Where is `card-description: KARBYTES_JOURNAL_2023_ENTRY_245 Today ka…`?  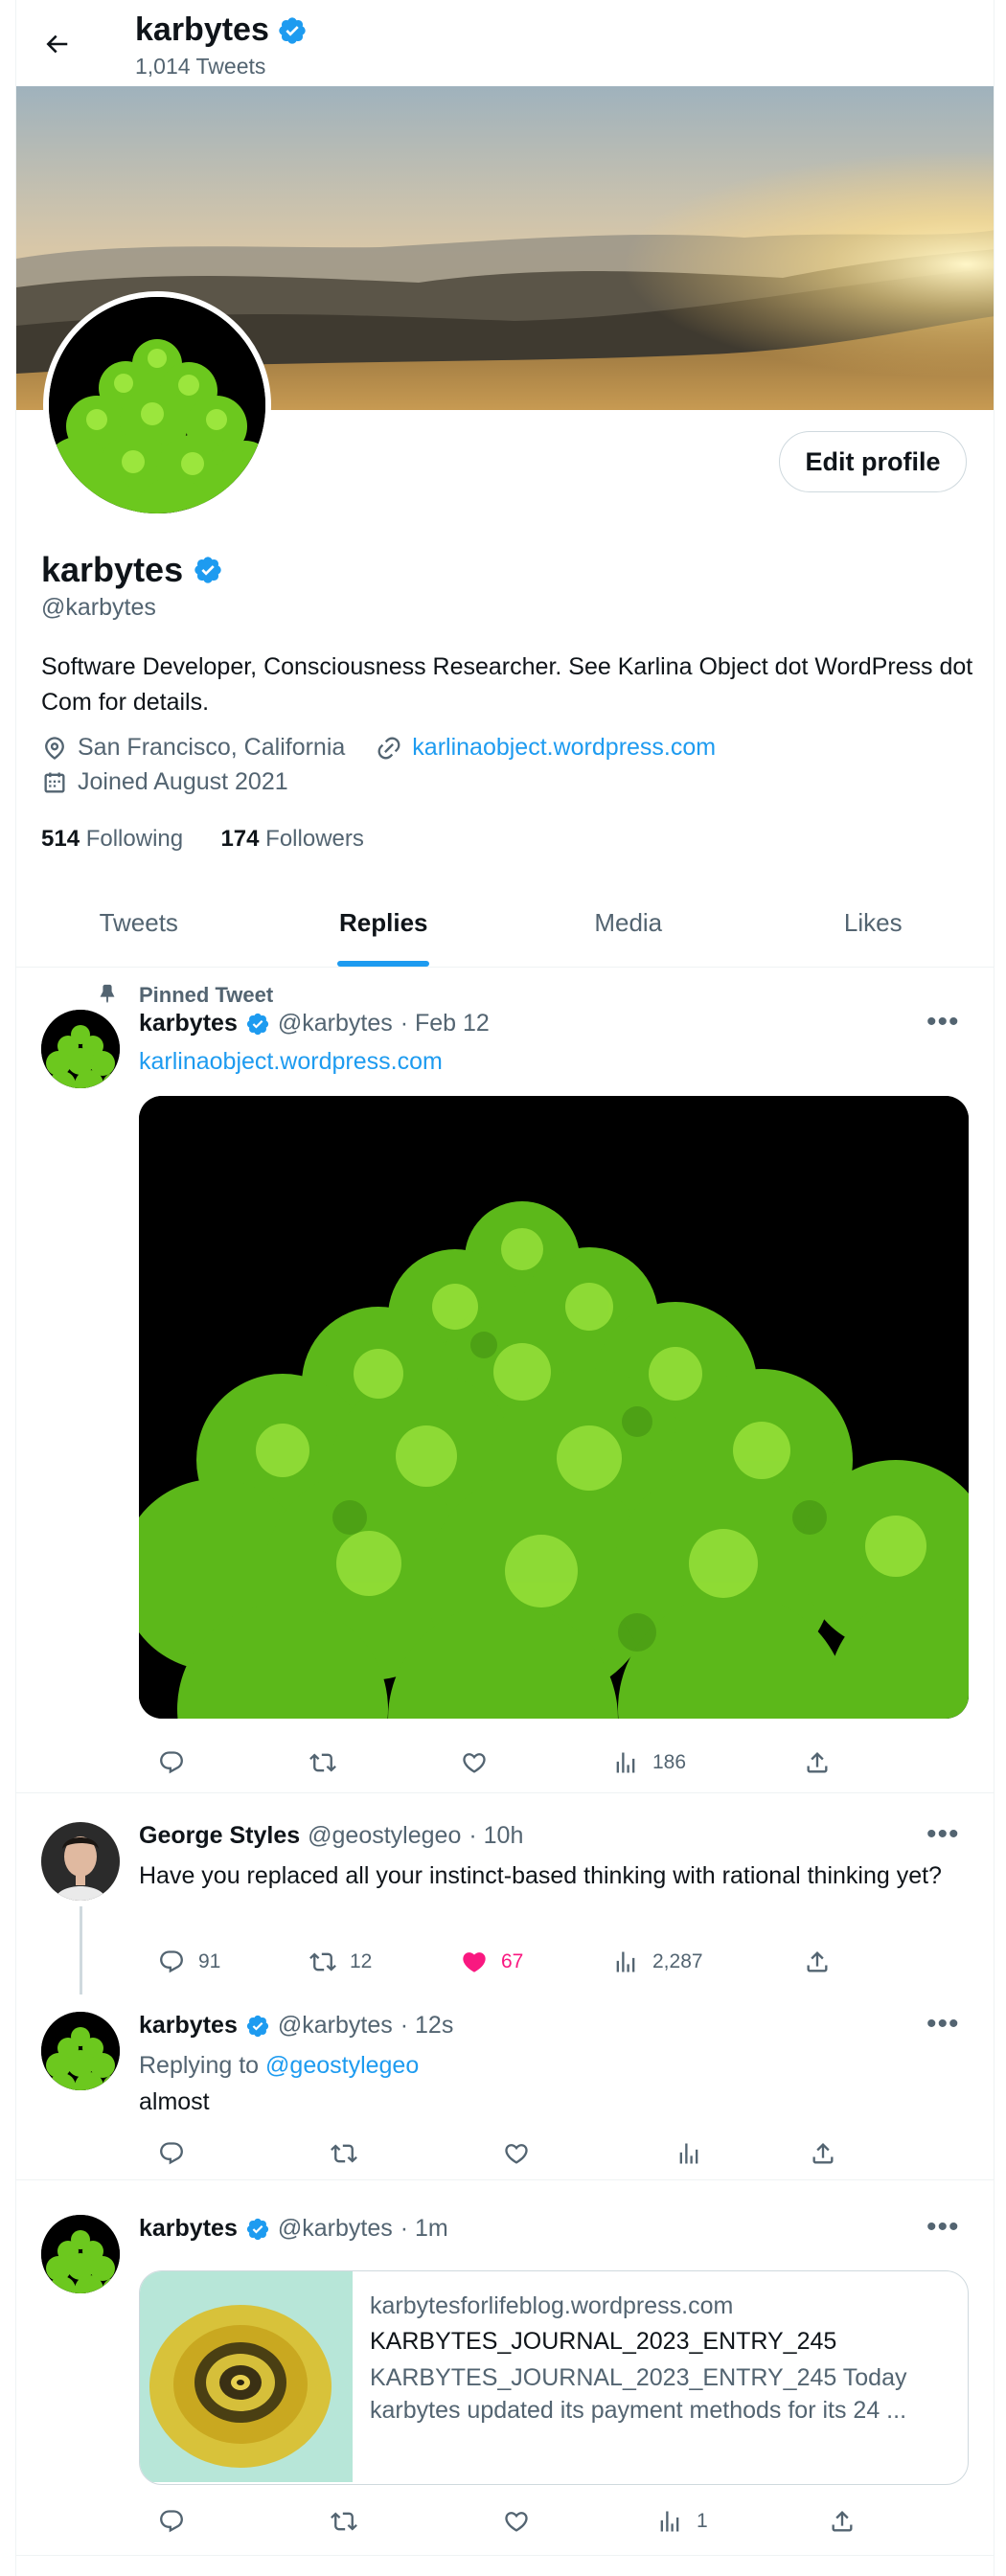
card-description: KARBYTES_JOURNAL_2023_ENTRY_245 Today ka… is located at coordinates (638, 2394).